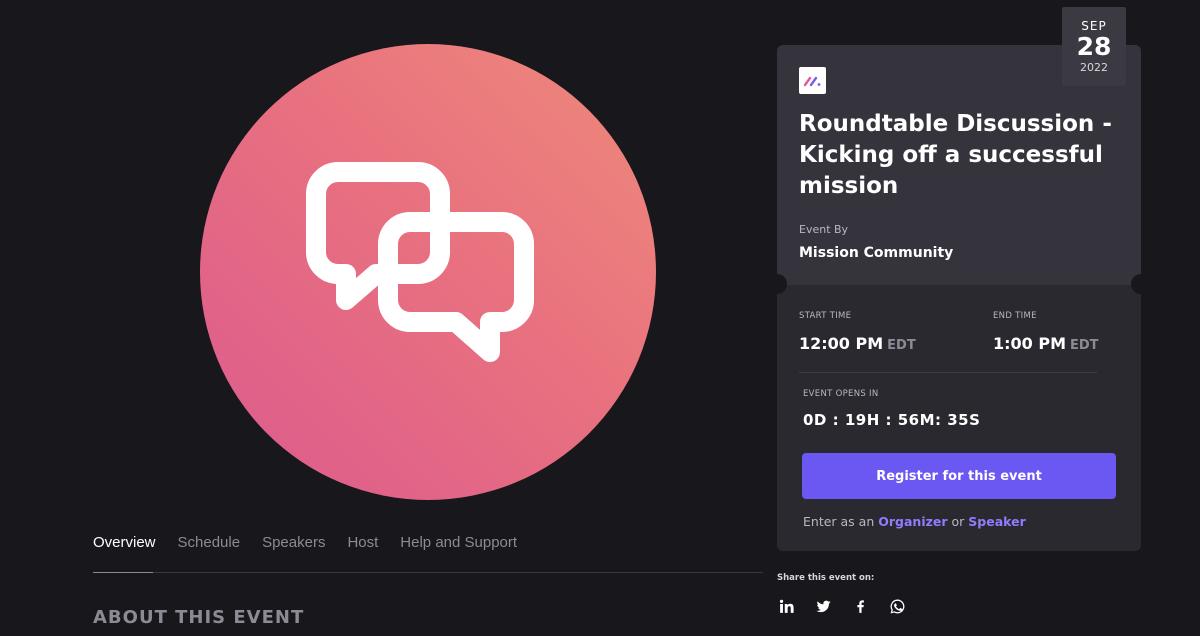 The width and height of the screenshot is (1200, 636). Describe the element at coordinates (124, 542) in the screenshot. I see `tab-overview: Overview` at that location.